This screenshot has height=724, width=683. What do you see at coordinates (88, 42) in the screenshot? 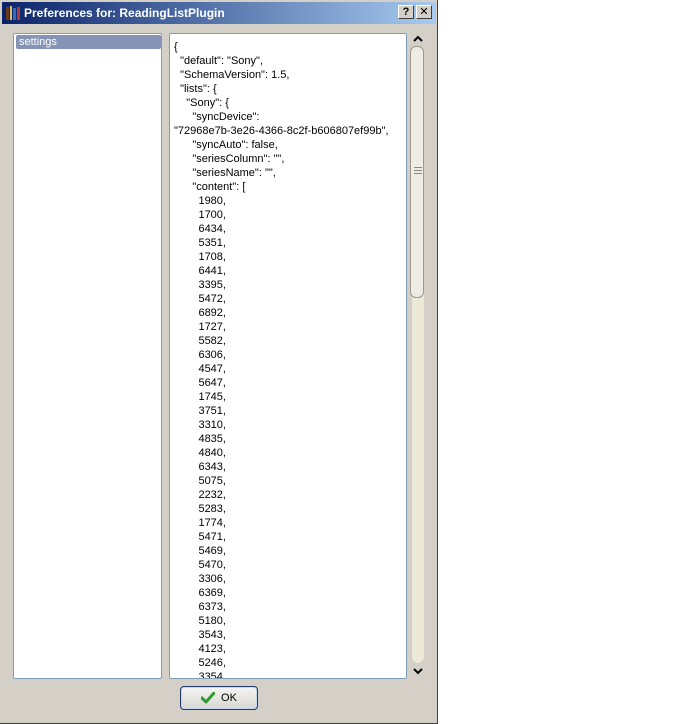
I see `settings-list-item: settings` at bounding box center [88, 42].